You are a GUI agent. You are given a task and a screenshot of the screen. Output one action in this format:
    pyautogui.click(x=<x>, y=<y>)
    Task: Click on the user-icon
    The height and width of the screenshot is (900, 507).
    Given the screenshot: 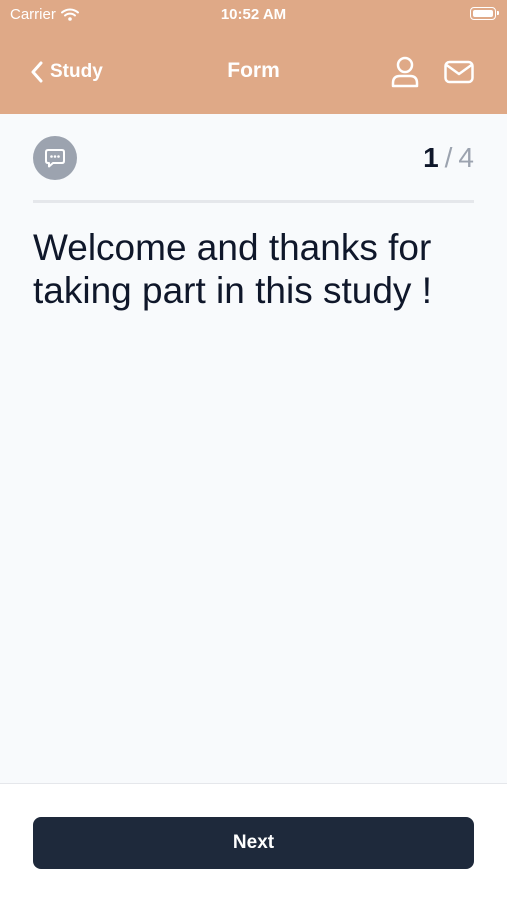 What is the action you would take?
    pyautogui.click(x=405, y=72)
    